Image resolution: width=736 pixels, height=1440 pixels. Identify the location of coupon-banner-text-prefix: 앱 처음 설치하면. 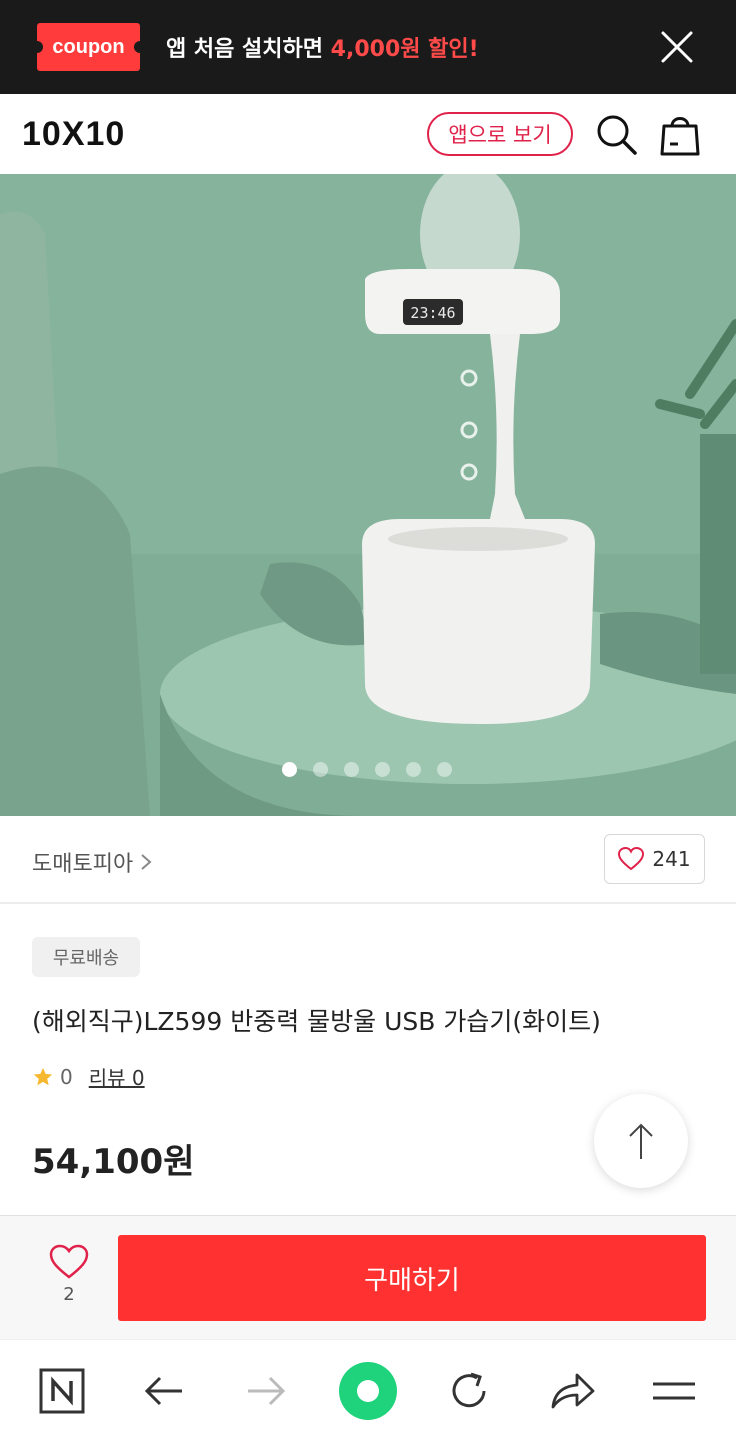
(248, 49).